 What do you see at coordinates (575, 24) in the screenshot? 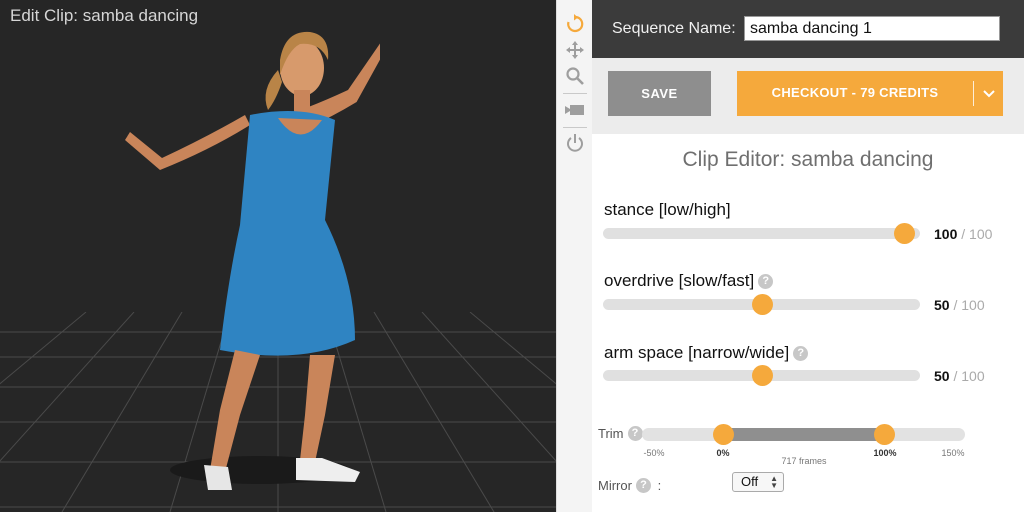
I see `reset-icon` at bounding box center [575, 24].